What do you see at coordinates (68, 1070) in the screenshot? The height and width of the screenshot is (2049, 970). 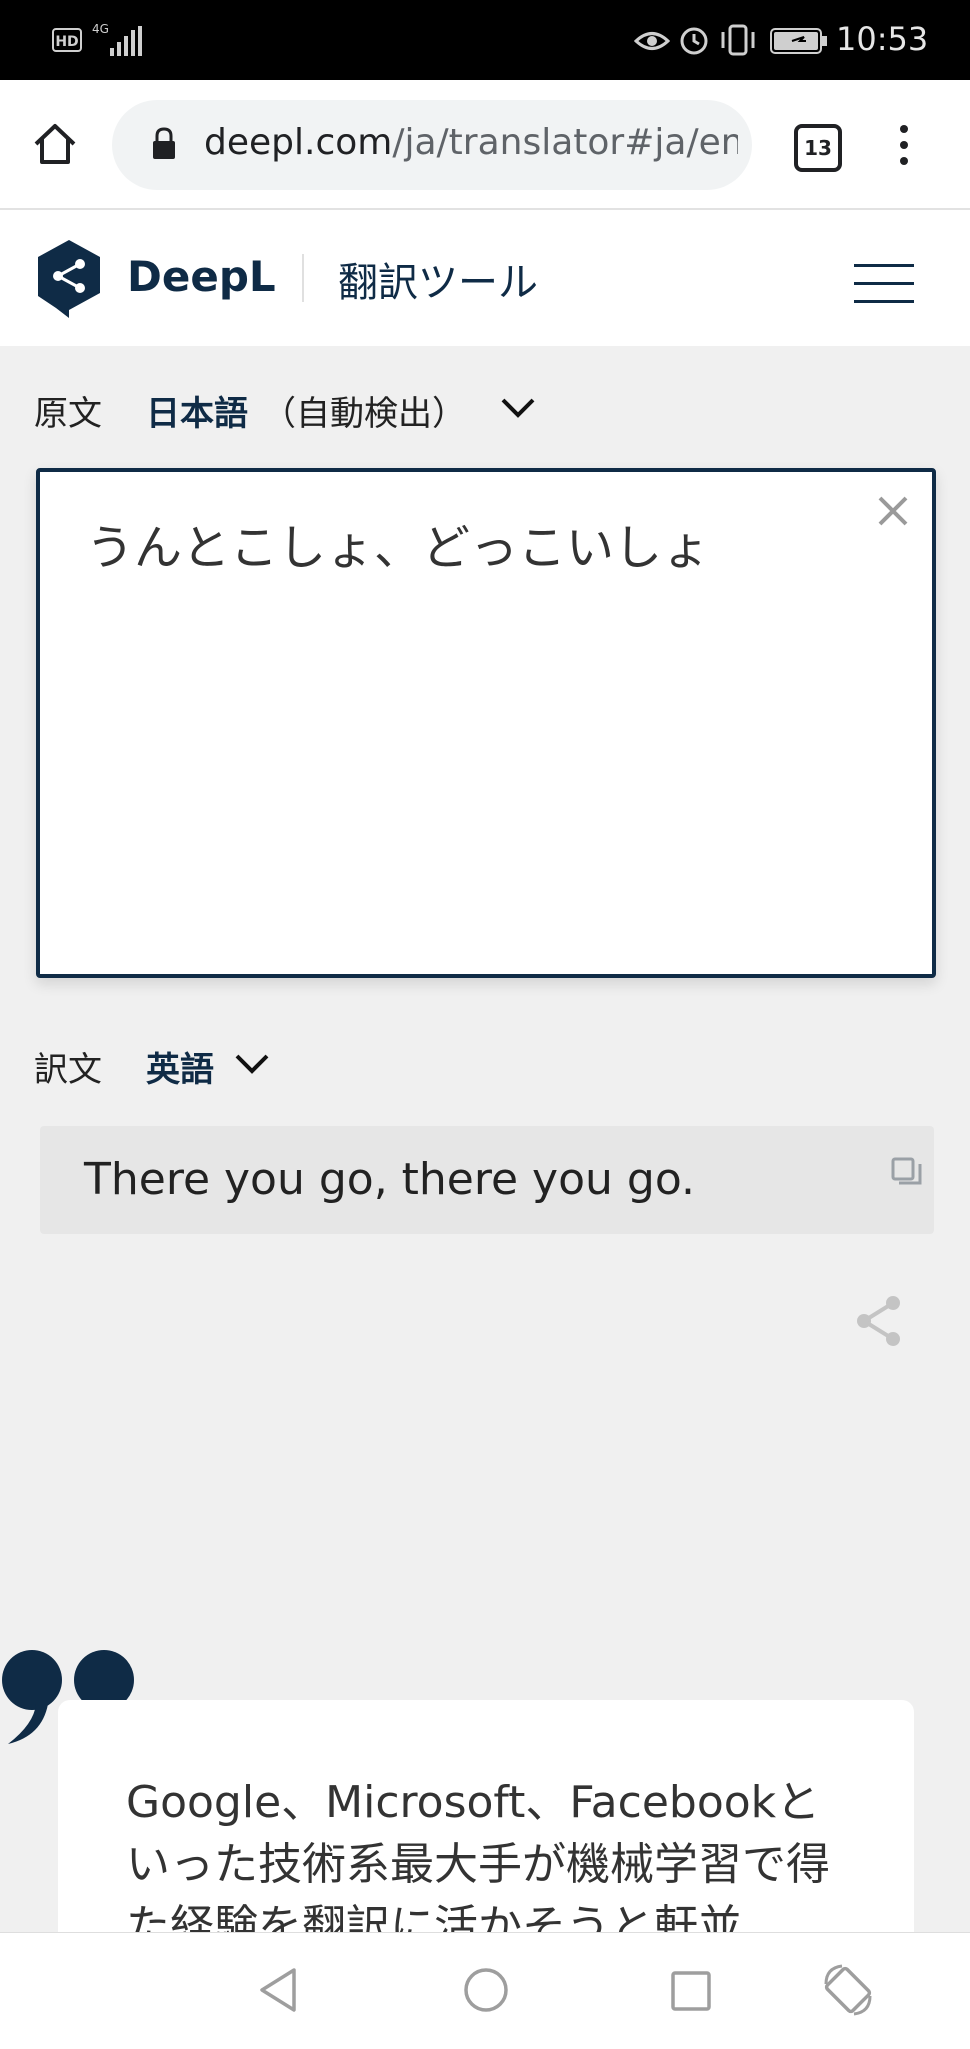 I see `target-label: 訳文` at bounding box center [68, 1070].